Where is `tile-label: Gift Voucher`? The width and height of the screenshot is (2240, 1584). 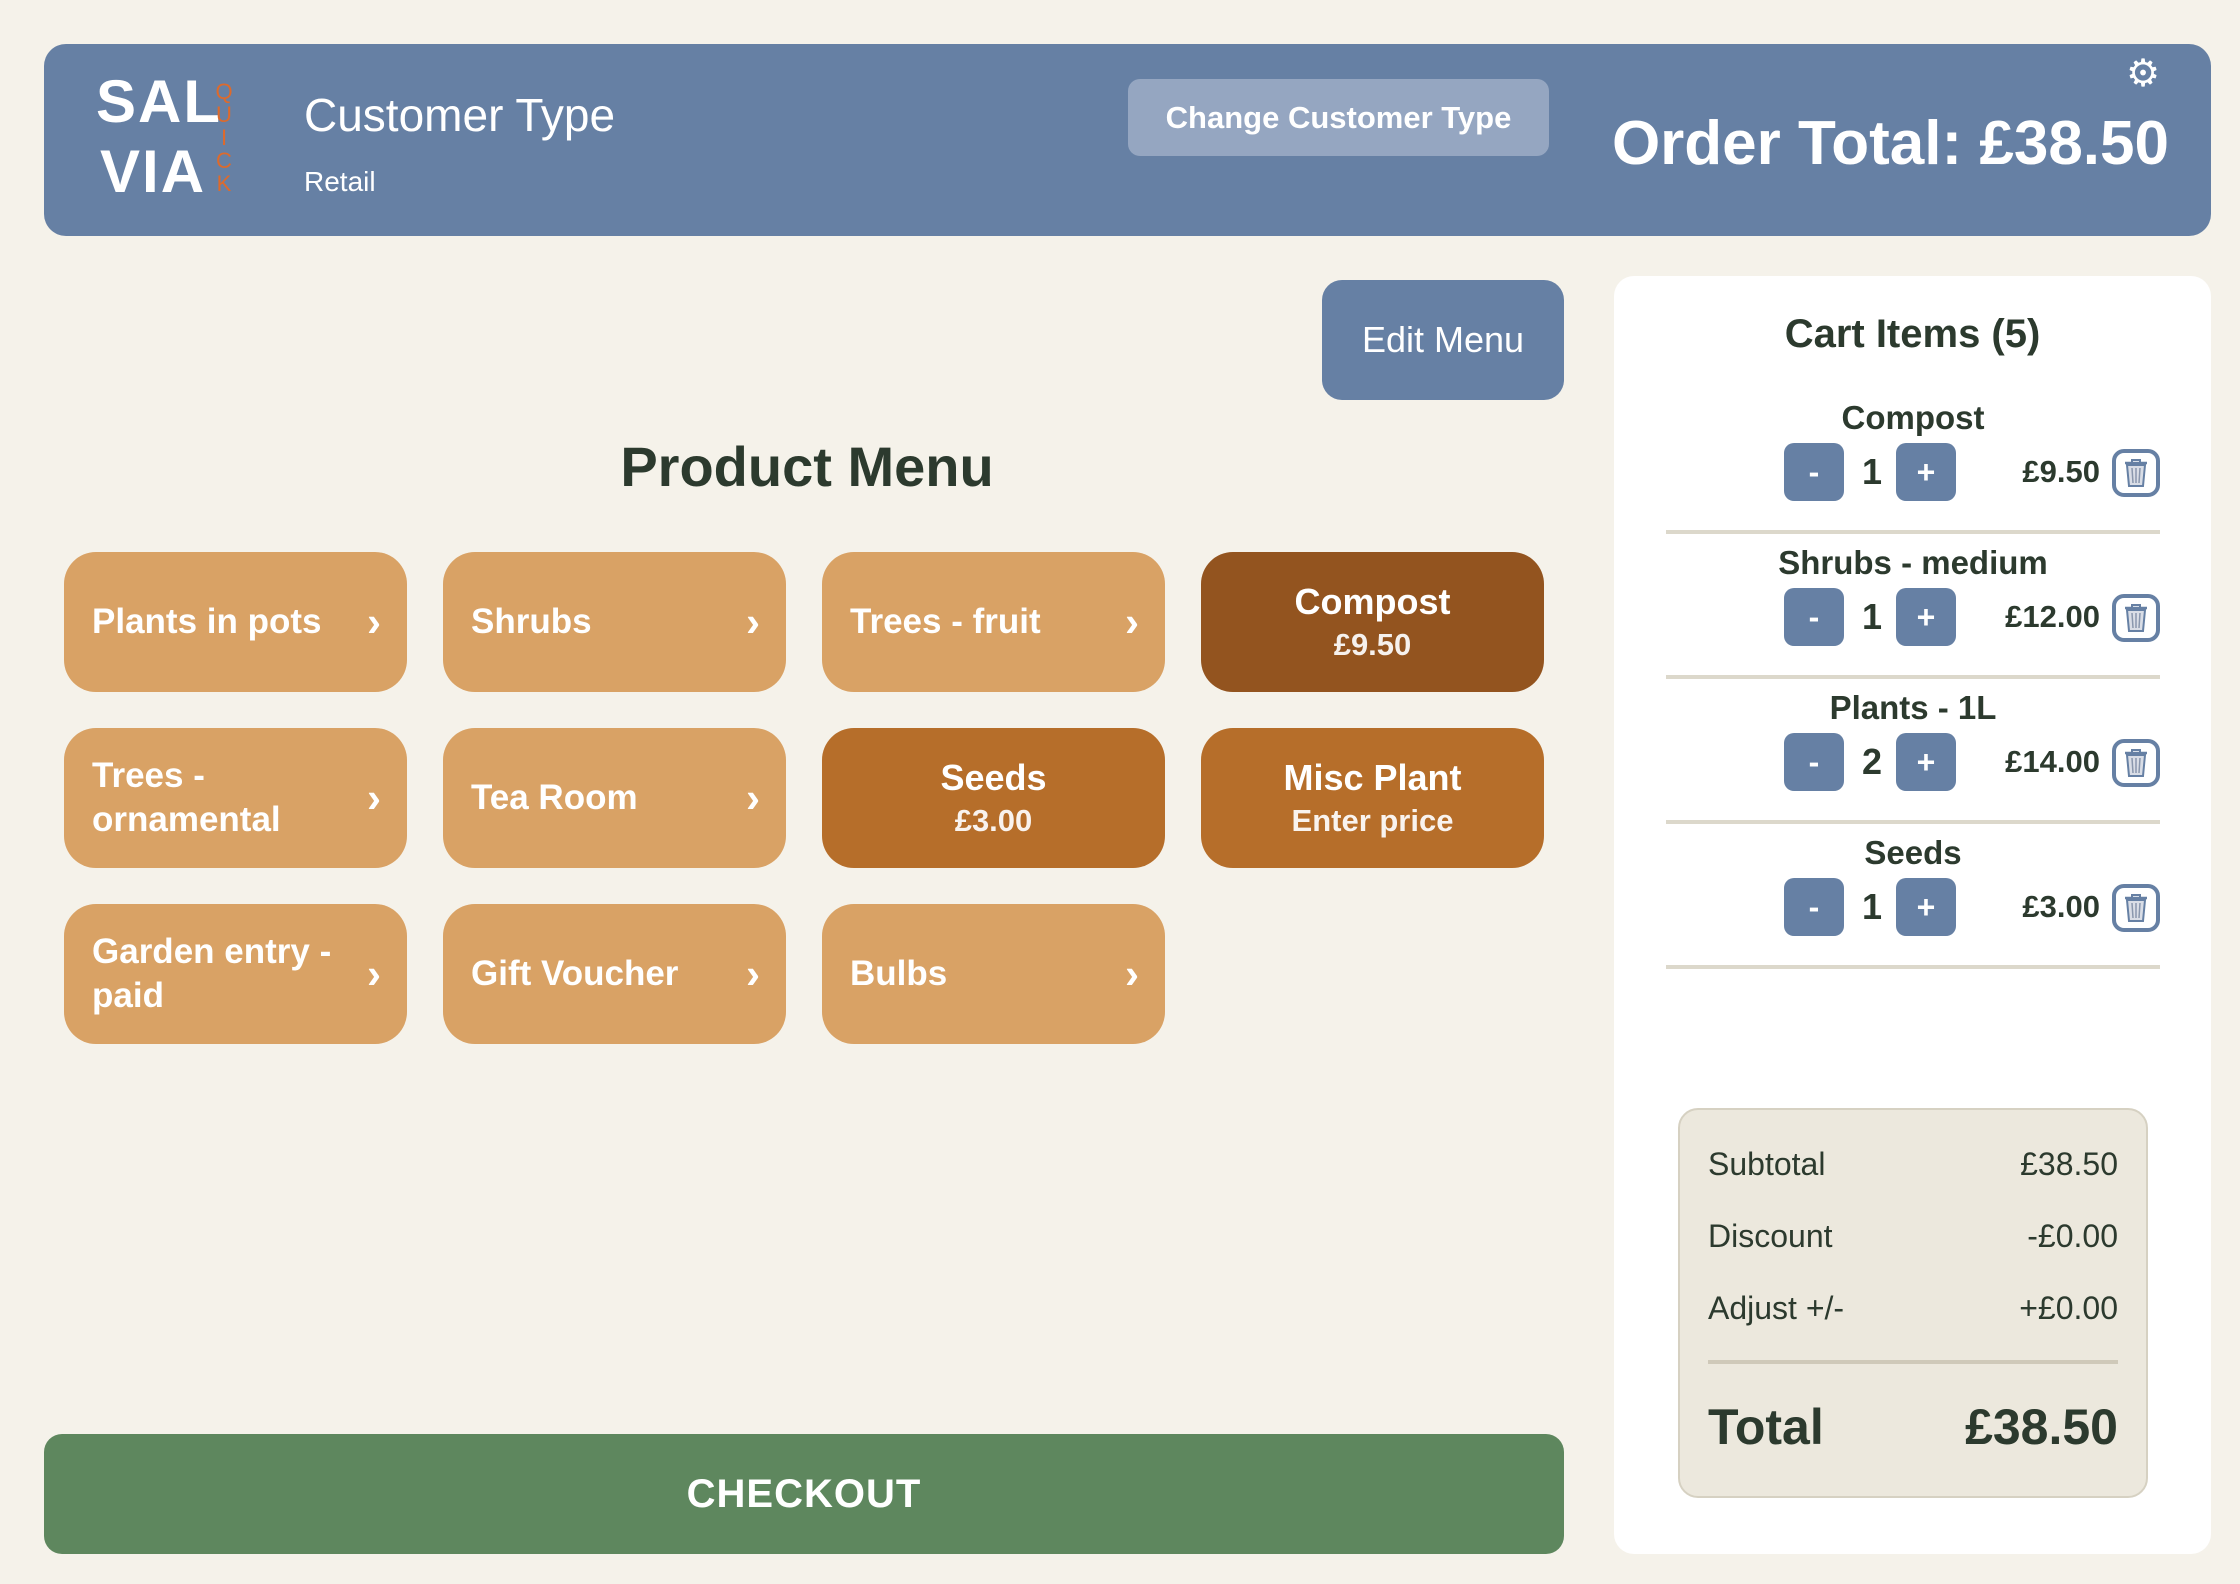 tile-label: Gift Voucher is located at coordinates (575, 973).